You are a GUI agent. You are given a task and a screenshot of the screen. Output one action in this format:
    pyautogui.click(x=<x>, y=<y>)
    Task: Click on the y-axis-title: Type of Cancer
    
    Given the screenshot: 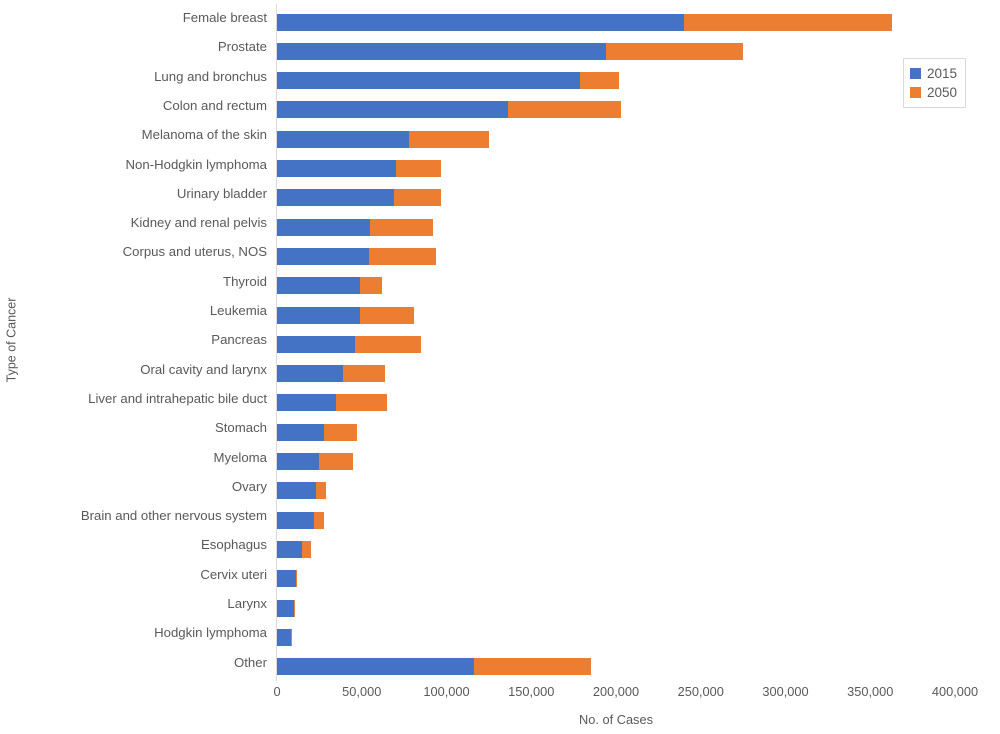 What is the action you would take?
    pyautogui.click(x=11, y=340)
    